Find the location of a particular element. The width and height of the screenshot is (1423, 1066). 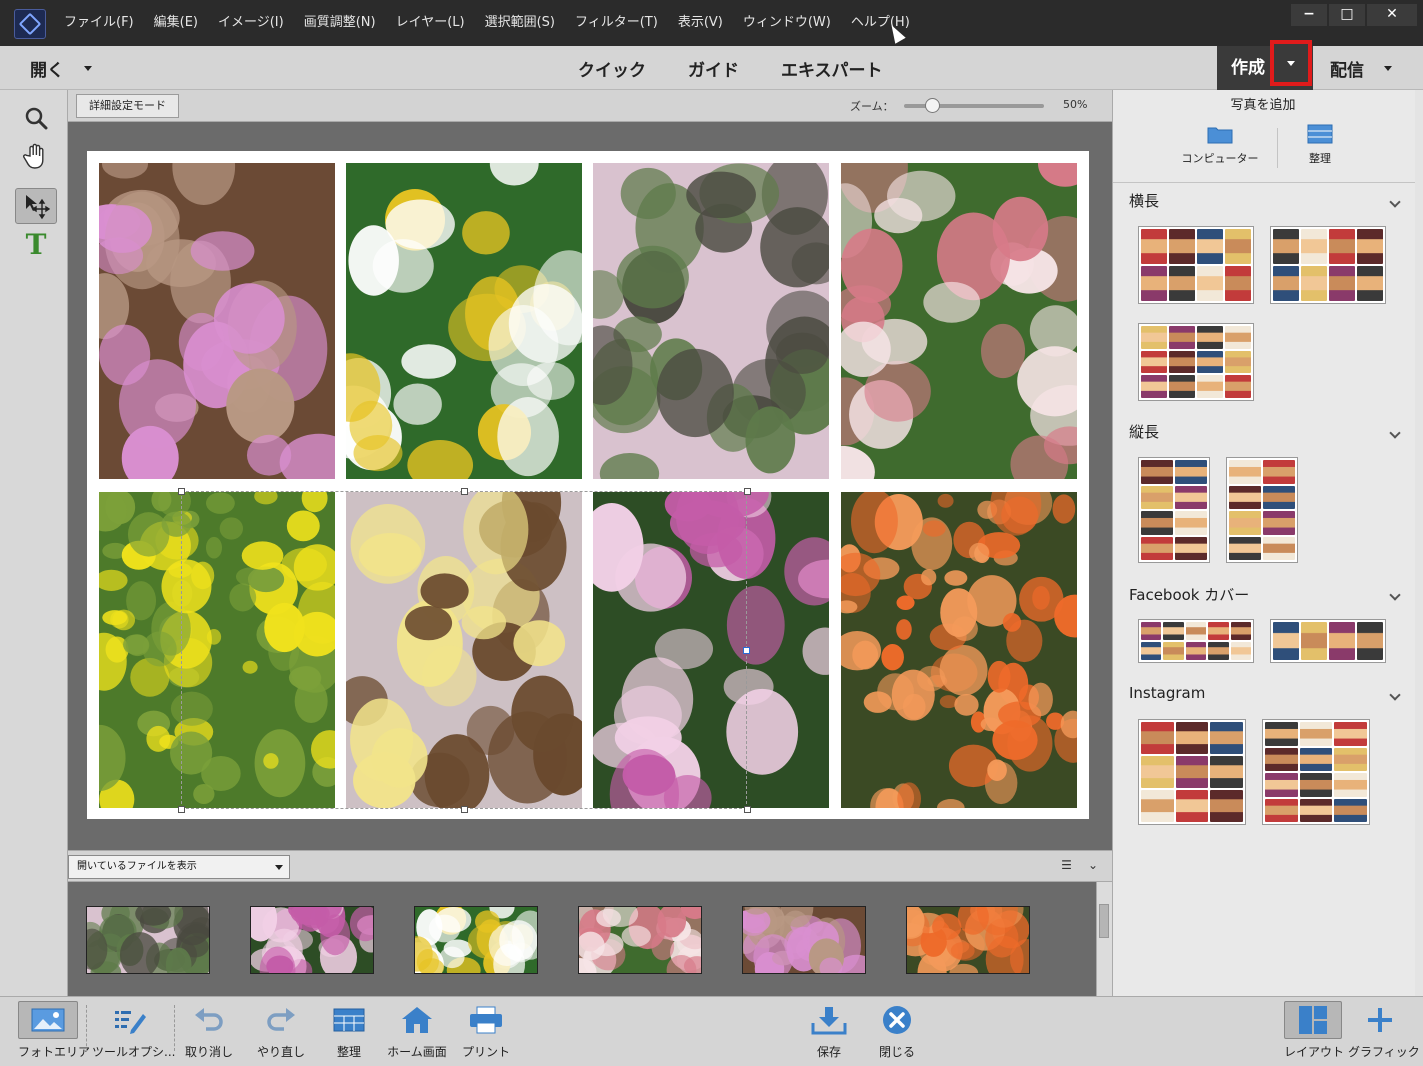

bin-source-label: 開いているファイルを表示 is located at coordinates (137, 866).